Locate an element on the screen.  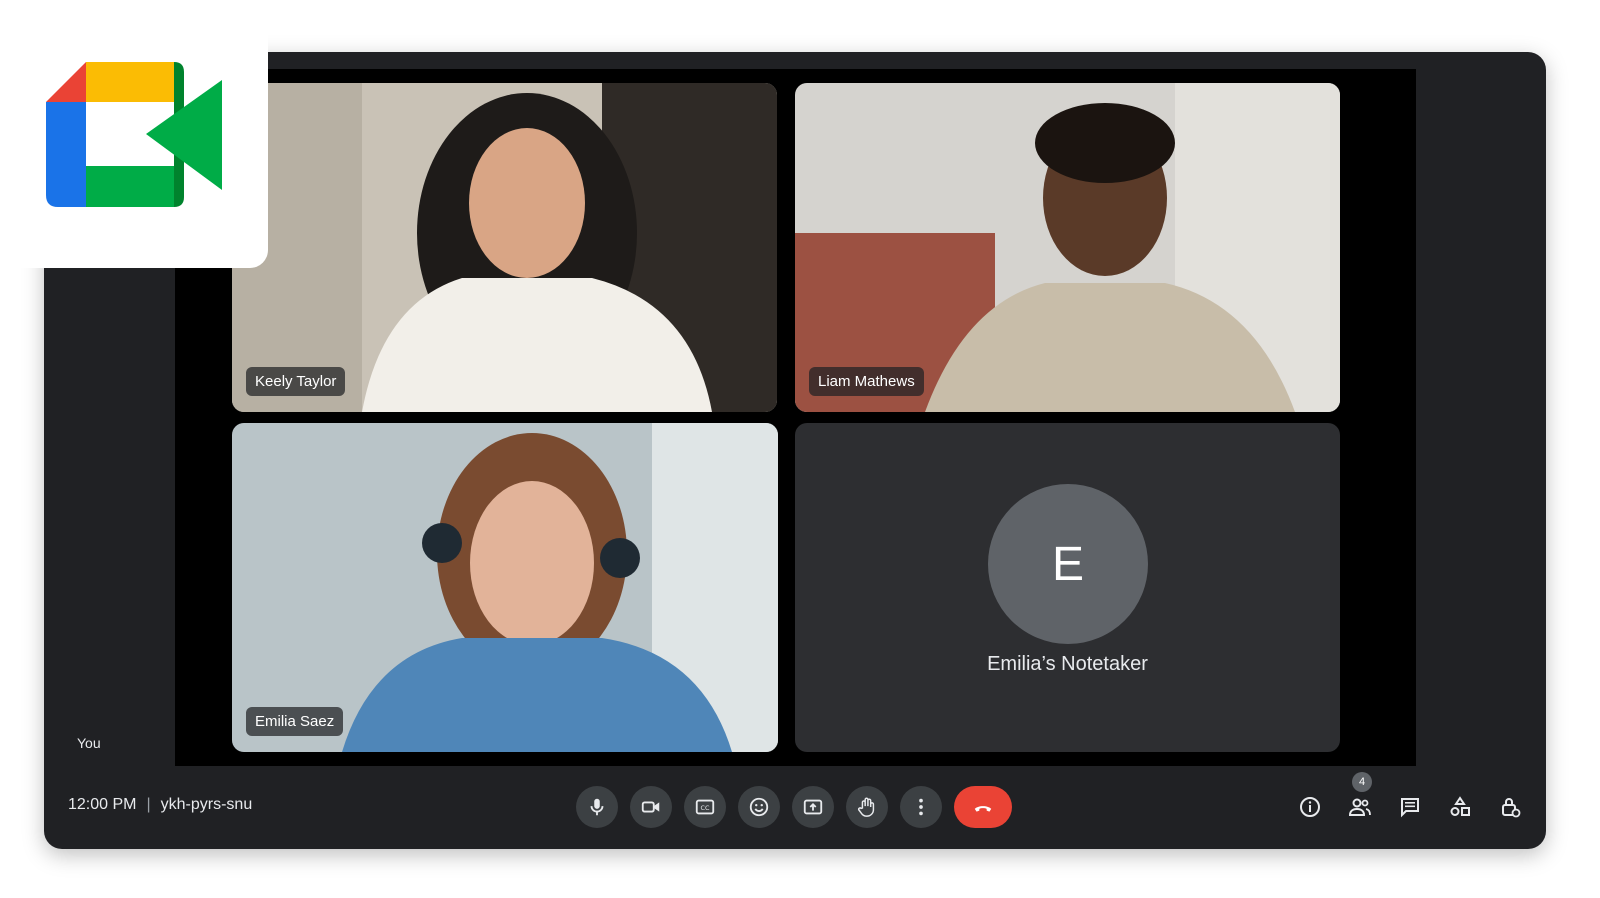
raise-hand-button is located at coordinates (867, 807).